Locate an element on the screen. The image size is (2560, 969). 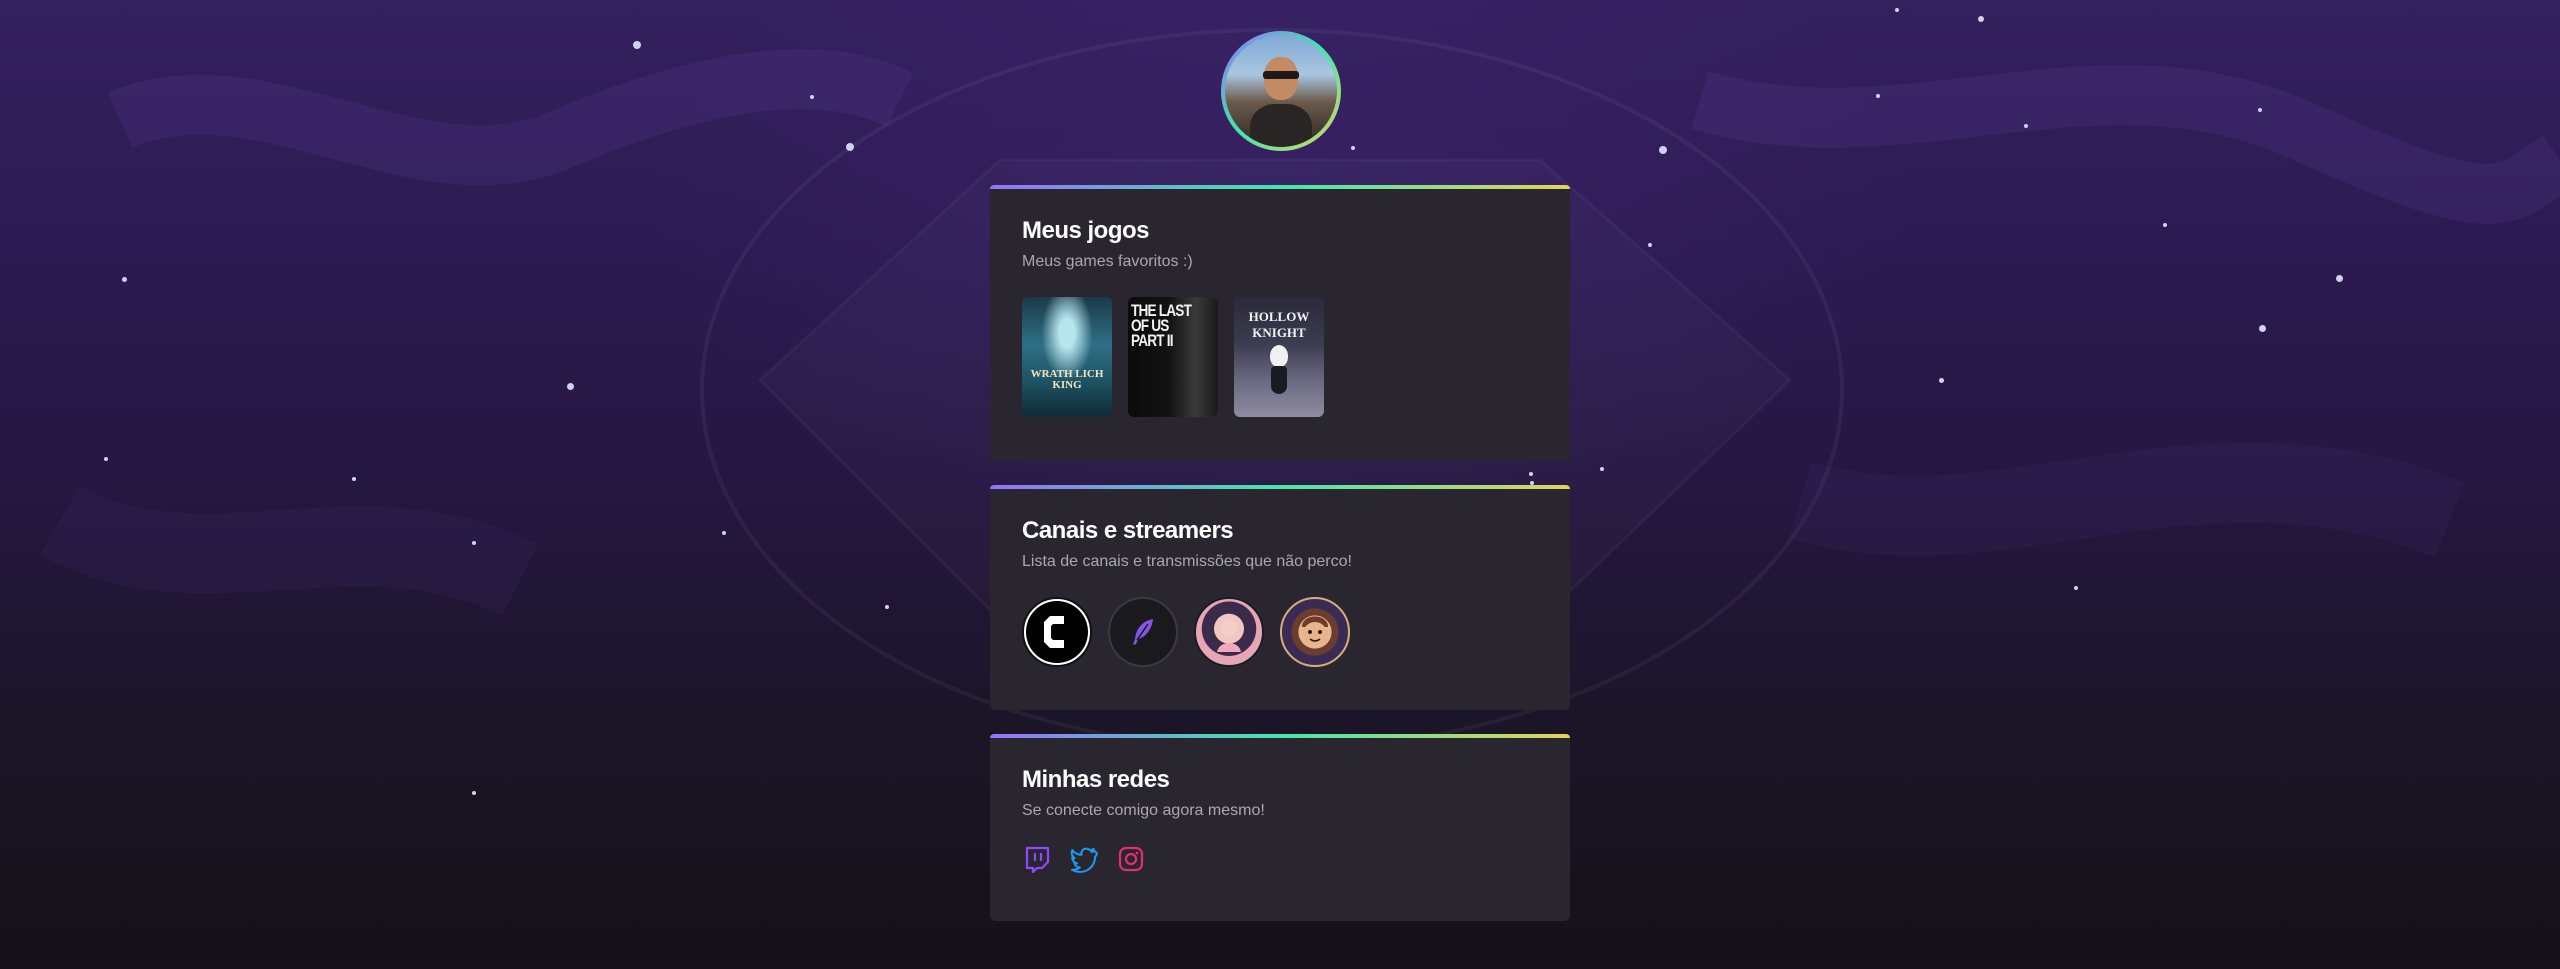
cartoon-avatar-icon is located at coordinates (1315, 631).